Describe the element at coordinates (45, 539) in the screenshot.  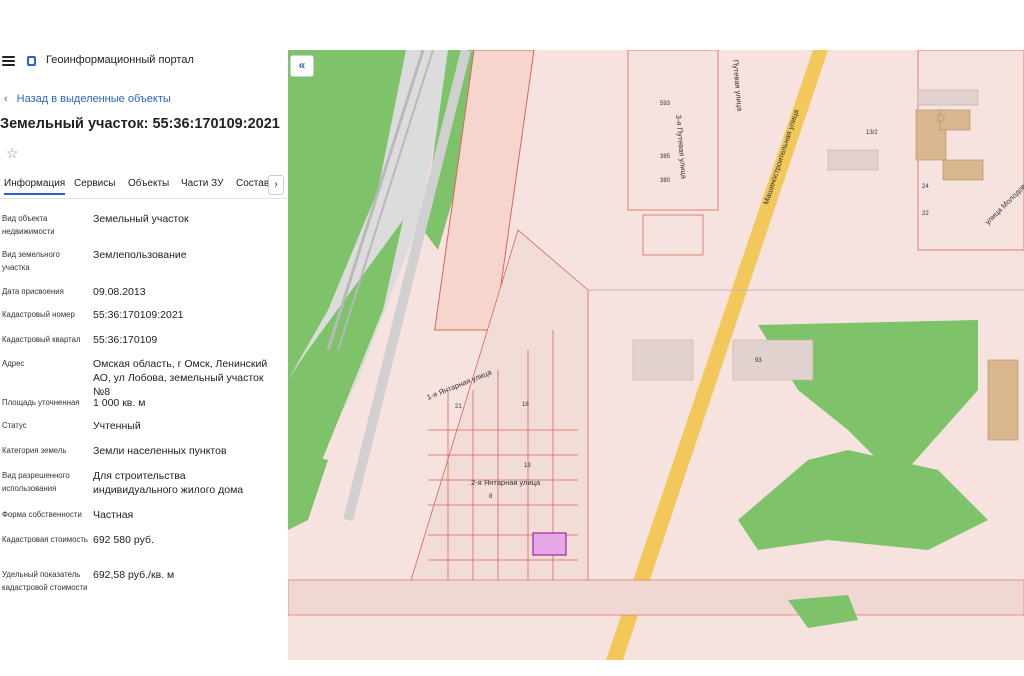
I see `field-label: Кадастровая стоимость` at that location.